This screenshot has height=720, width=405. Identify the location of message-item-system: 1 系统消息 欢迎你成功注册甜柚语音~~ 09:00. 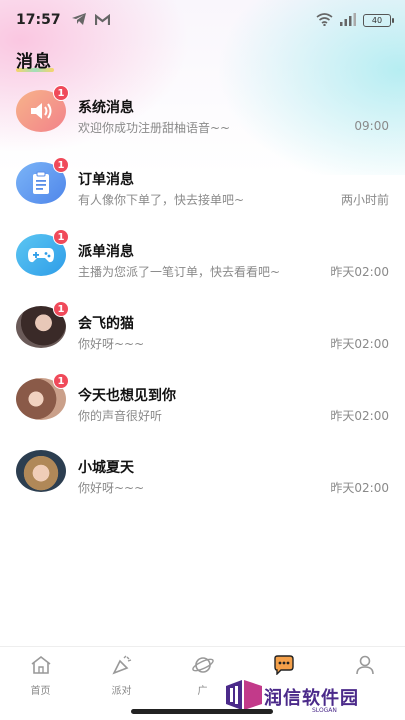
(202, 121).